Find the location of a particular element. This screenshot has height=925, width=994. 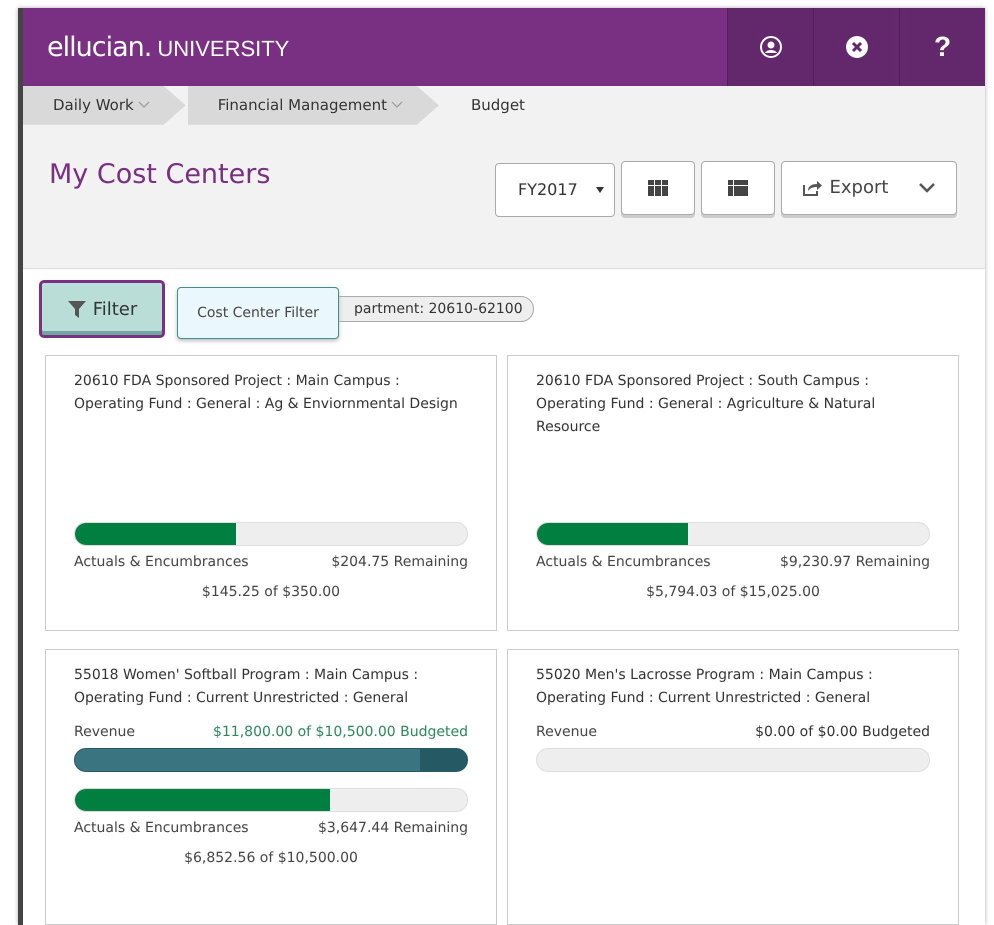

breadcrumb-link: Daily Work is located at coordinates (104, 105).